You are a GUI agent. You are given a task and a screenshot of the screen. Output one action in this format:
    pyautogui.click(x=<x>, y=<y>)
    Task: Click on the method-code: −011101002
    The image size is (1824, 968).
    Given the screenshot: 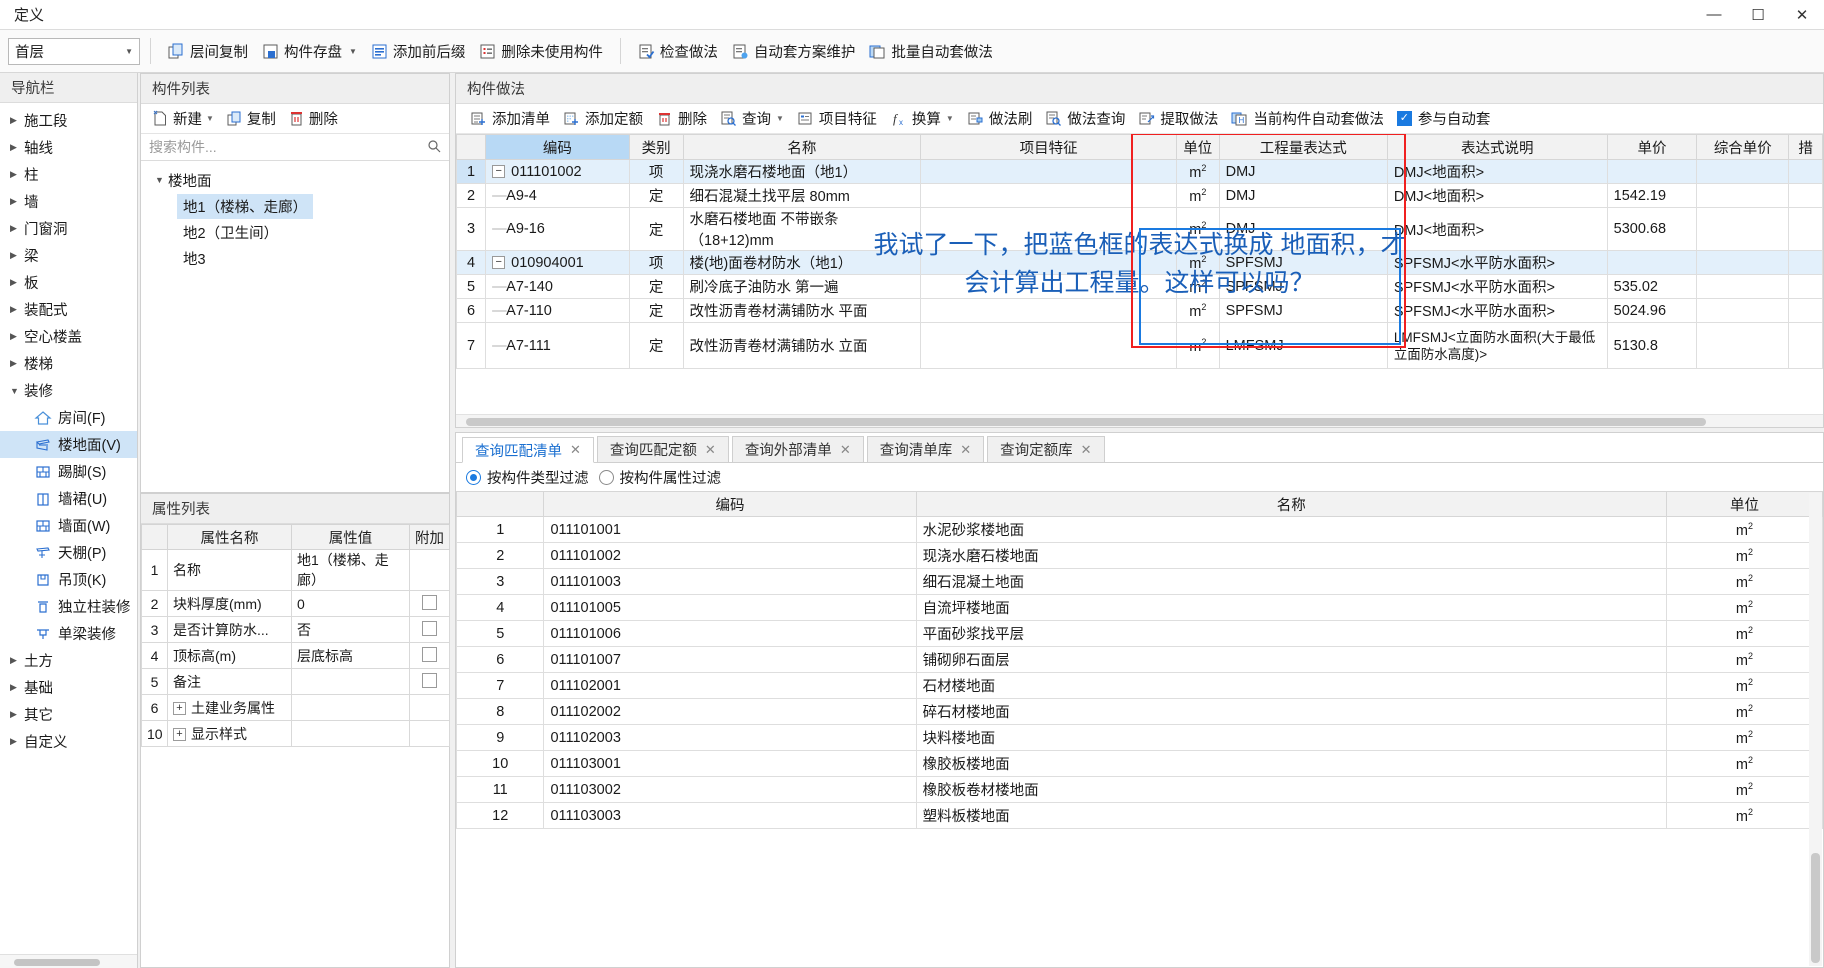 What is the action you would take?
    pyautogui.click(x=557, y=171)
    